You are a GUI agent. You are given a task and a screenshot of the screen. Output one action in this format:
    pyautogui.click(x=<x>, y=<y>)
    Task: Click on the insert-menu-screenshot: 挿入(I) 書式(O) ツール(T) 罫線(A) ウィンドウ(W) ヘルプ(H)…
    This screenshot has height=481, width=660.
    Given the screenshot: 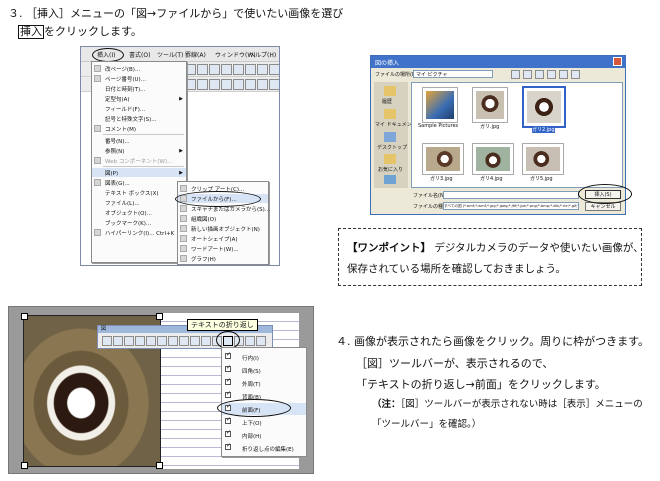 What is the action you would take?
    pyautogui.click(x=180, y=156)
    